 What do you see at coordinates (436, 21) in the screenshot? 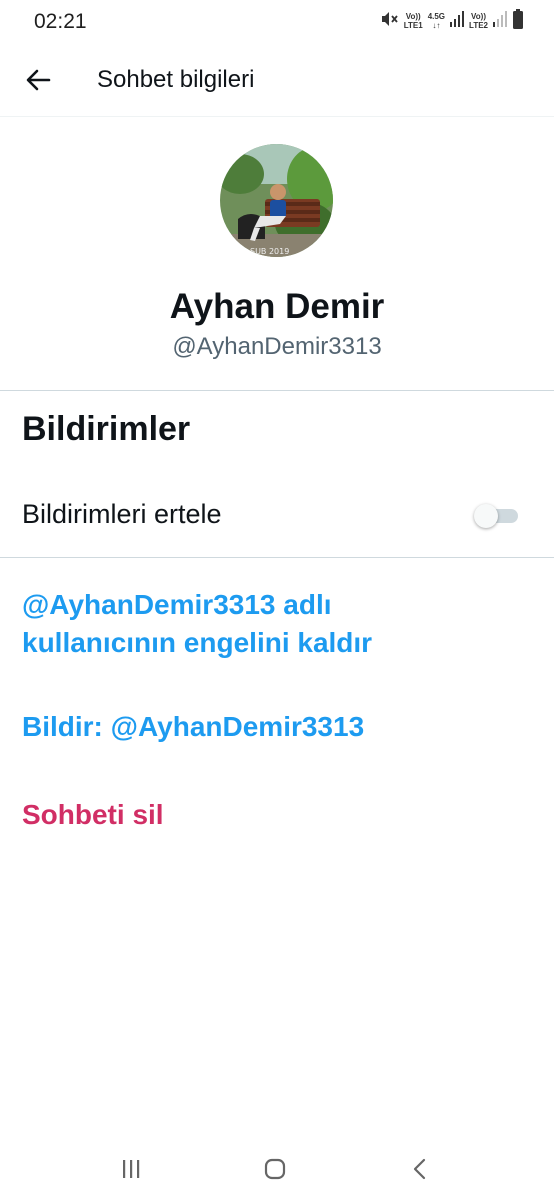
I see `net-type-label: 4.5G ↓↑` at bounding box center [436, 21].